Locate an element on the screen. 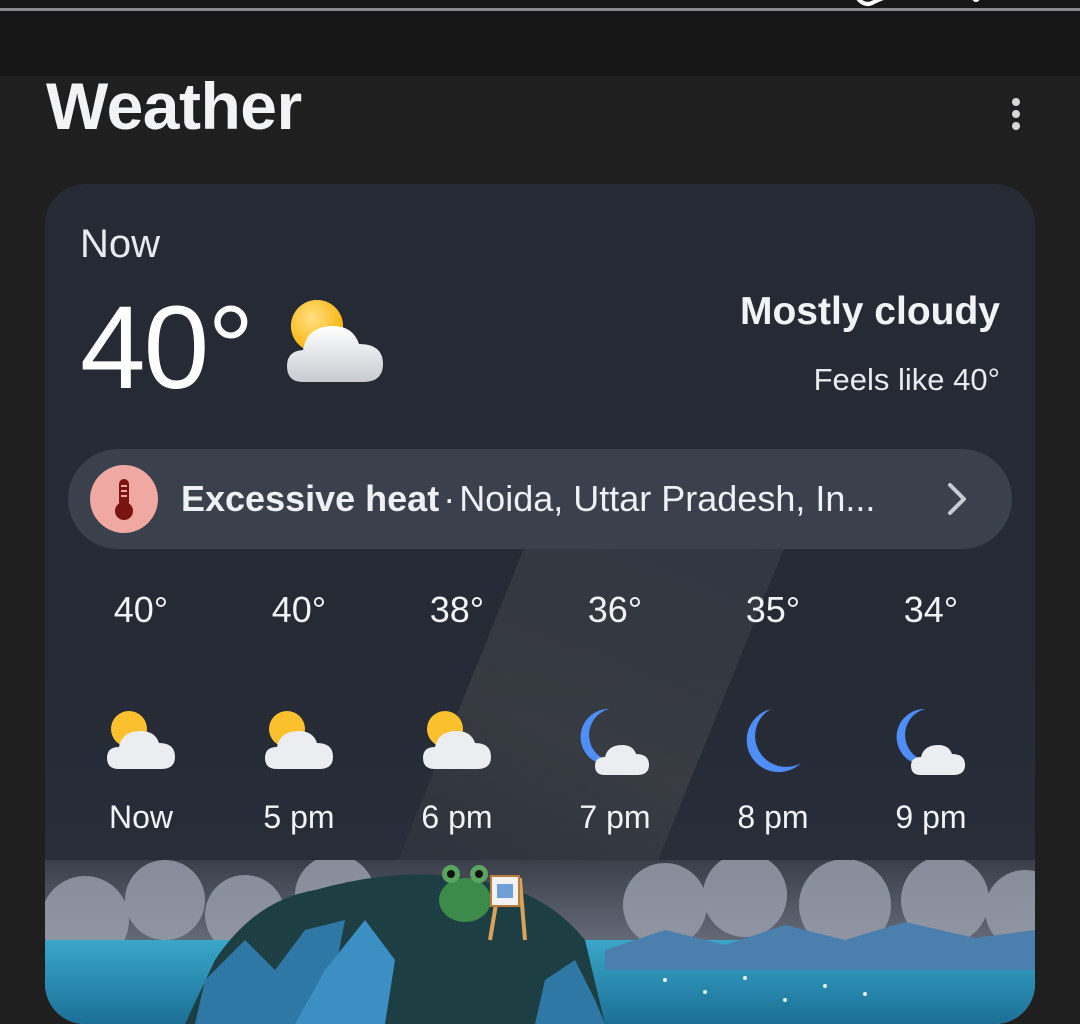 This screenshot has height=1024, width=1080. hourly-item: 36° 7 pm is located at coordinates (615, 719).